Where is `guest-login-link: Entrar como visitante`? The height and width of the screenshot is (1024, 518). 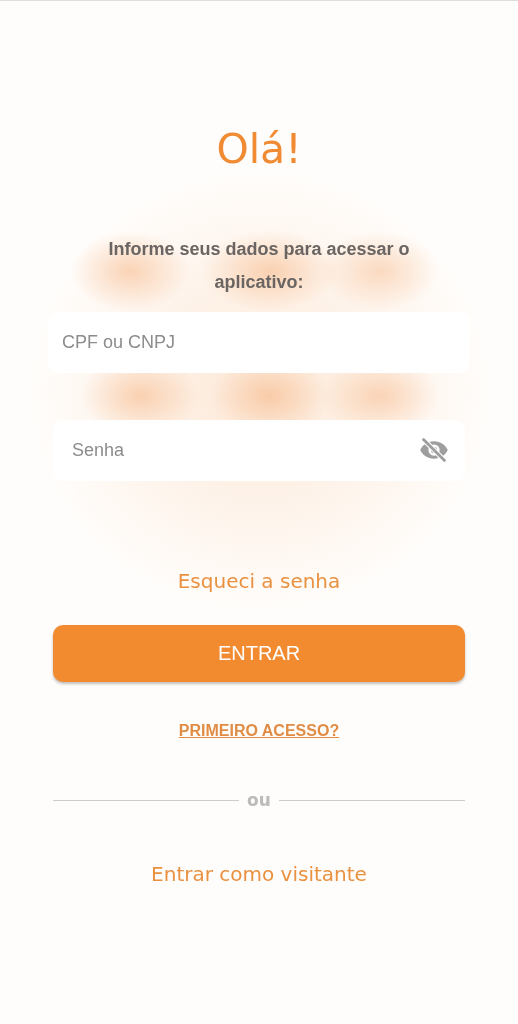
guest-login-link: Entrar como visitante is located at coordinates (259, 874).